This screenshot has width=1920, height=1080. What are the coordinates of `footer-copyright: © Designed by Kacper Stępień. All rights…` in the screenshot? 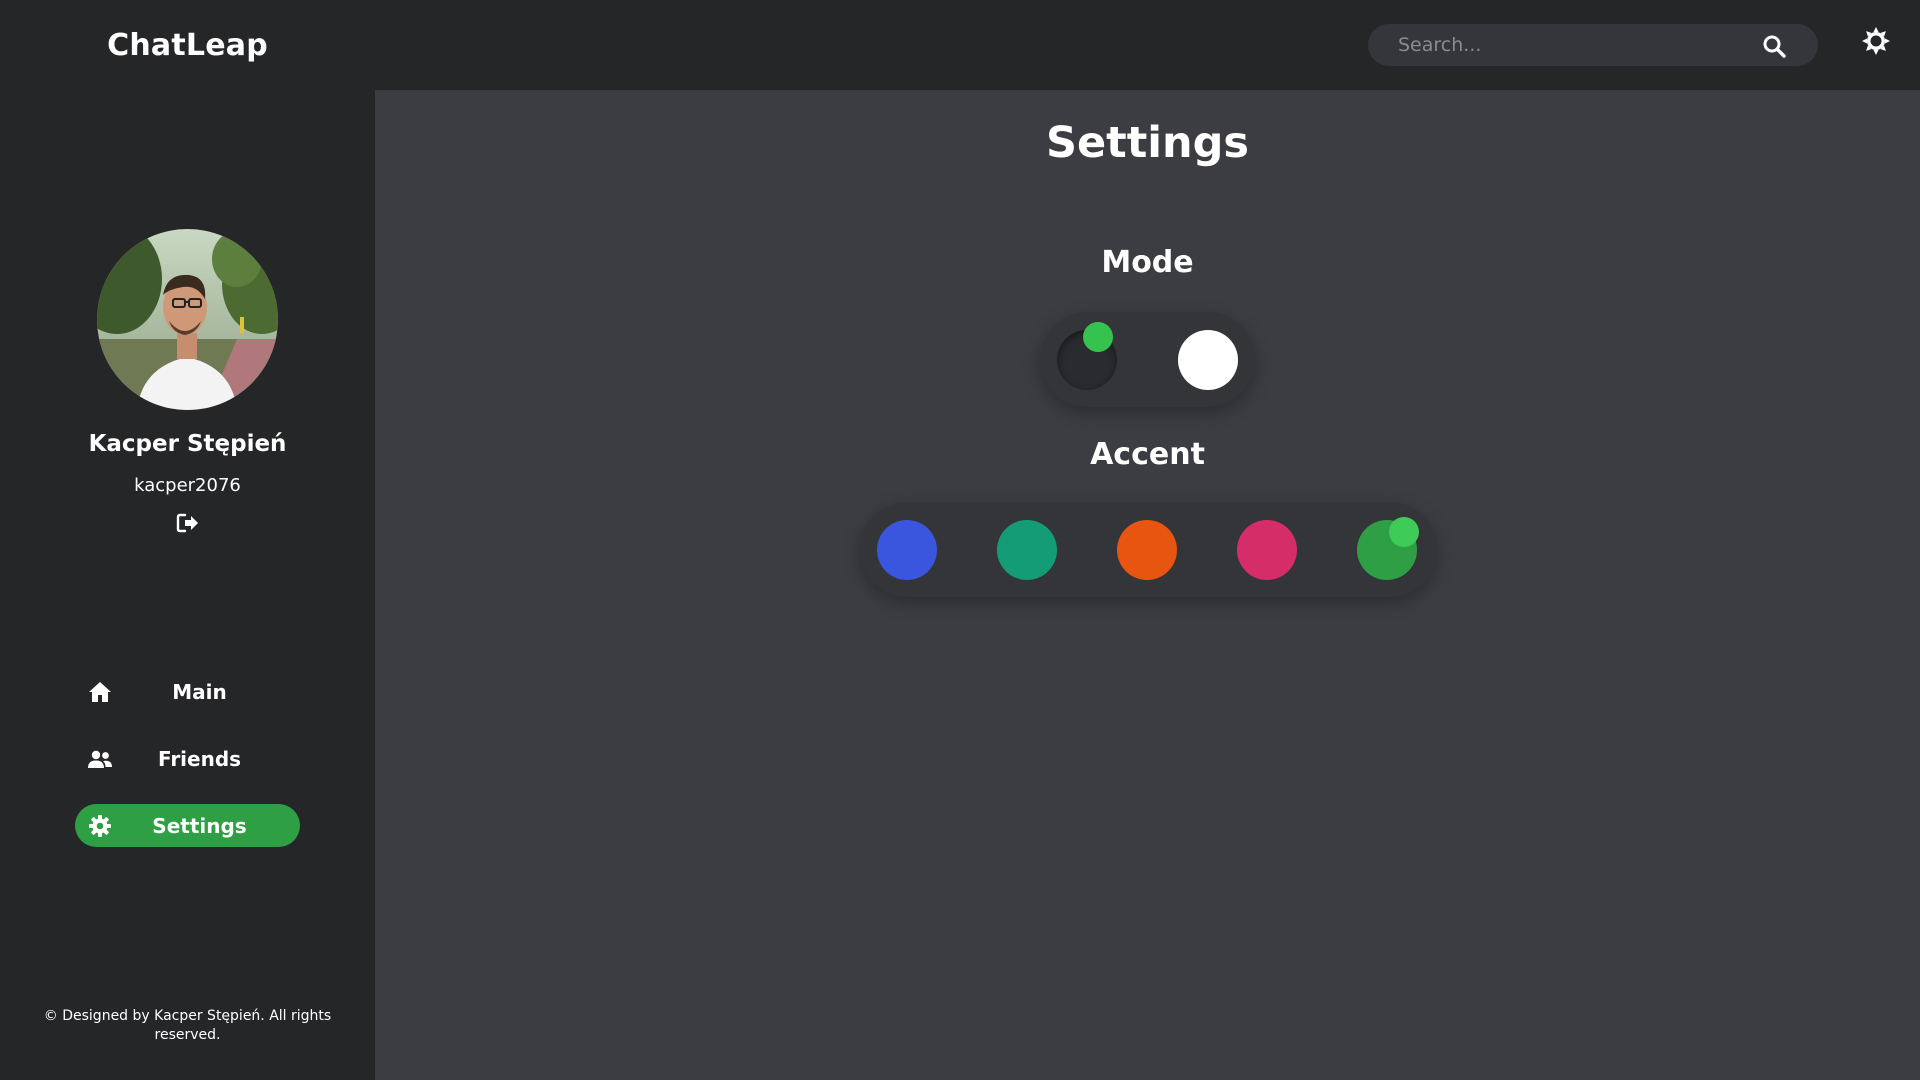 It's located at (187, 1025).